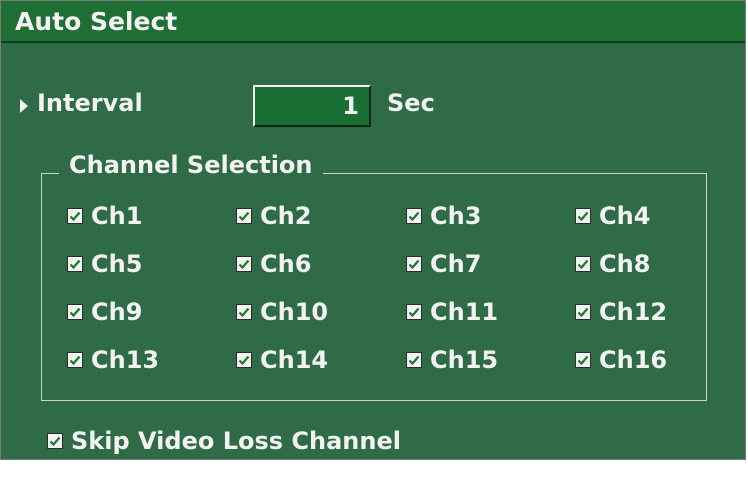  I want to click on channel-label: Ch10, so click(294, 312).